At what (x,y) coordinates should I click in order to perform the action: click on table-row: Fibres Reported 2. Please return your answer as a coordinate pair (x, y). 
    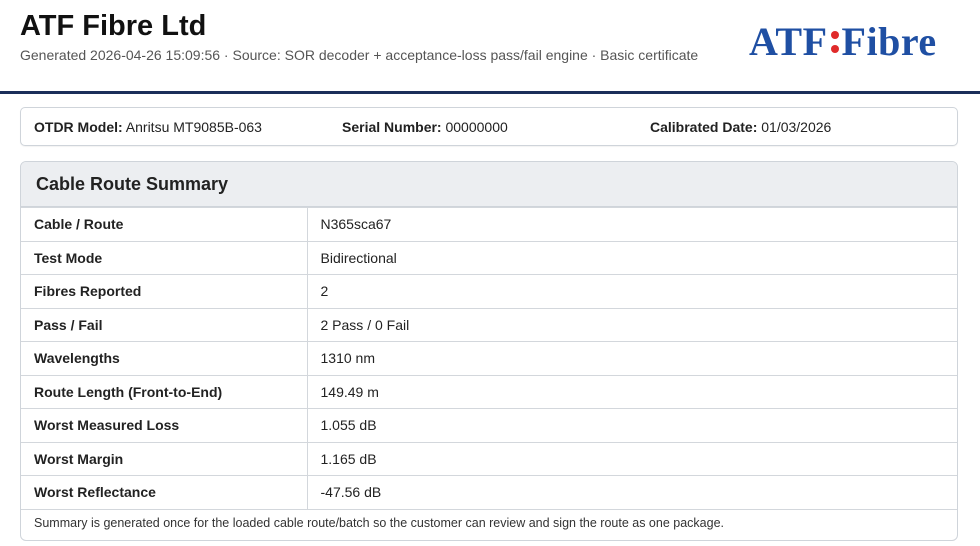
    Looking at the image, I should click on (489, 291).